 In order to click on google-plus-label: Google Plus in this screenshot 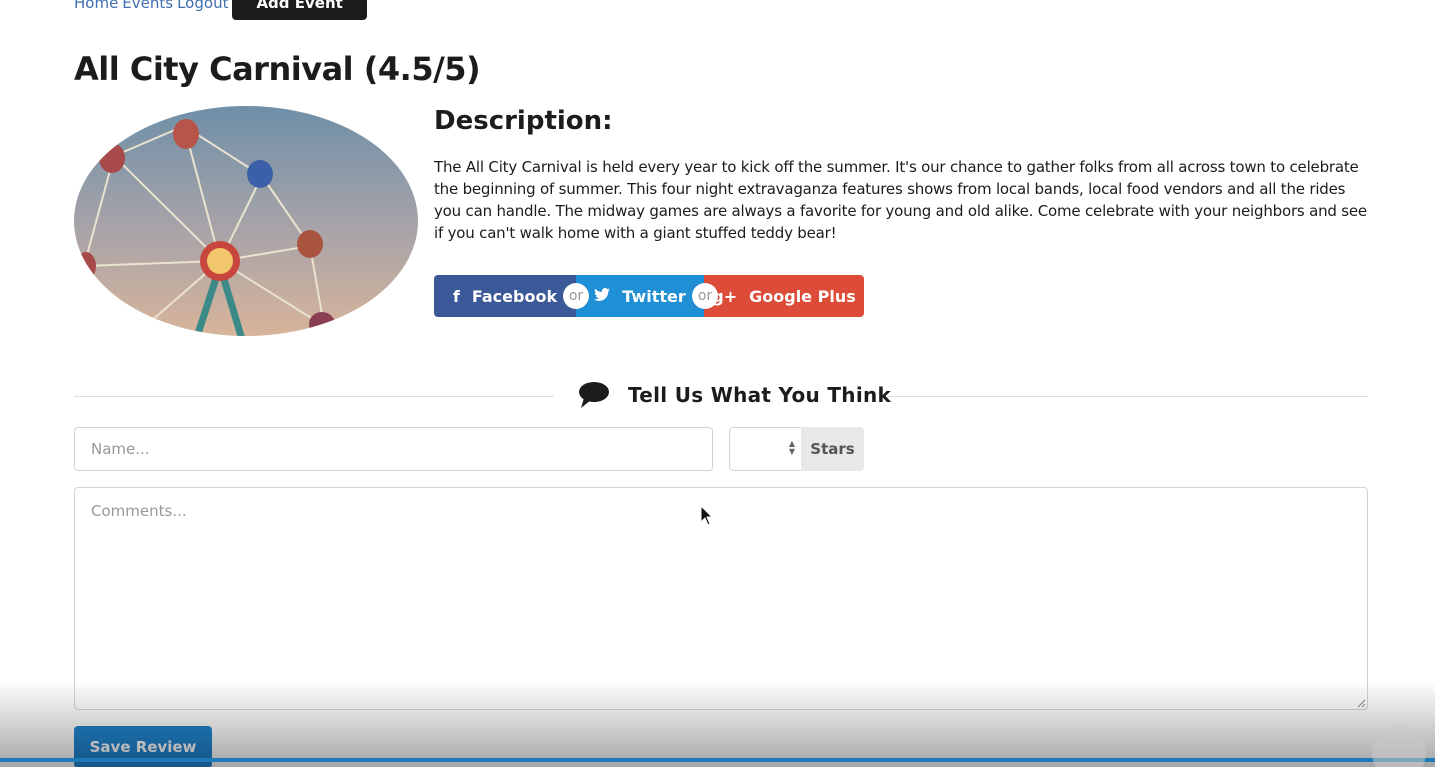, I will do `click(802, 296)`.